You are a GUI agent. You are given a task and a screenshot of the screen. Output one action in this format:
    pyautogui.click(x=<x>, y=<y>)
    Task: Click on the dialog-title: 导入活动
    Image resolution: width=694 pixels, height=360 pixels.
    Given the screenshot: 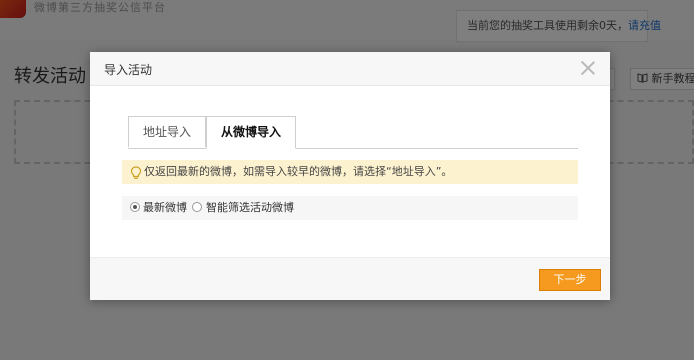 What is the action you would take?
    pyautogui.click(x=128, y=70)
    